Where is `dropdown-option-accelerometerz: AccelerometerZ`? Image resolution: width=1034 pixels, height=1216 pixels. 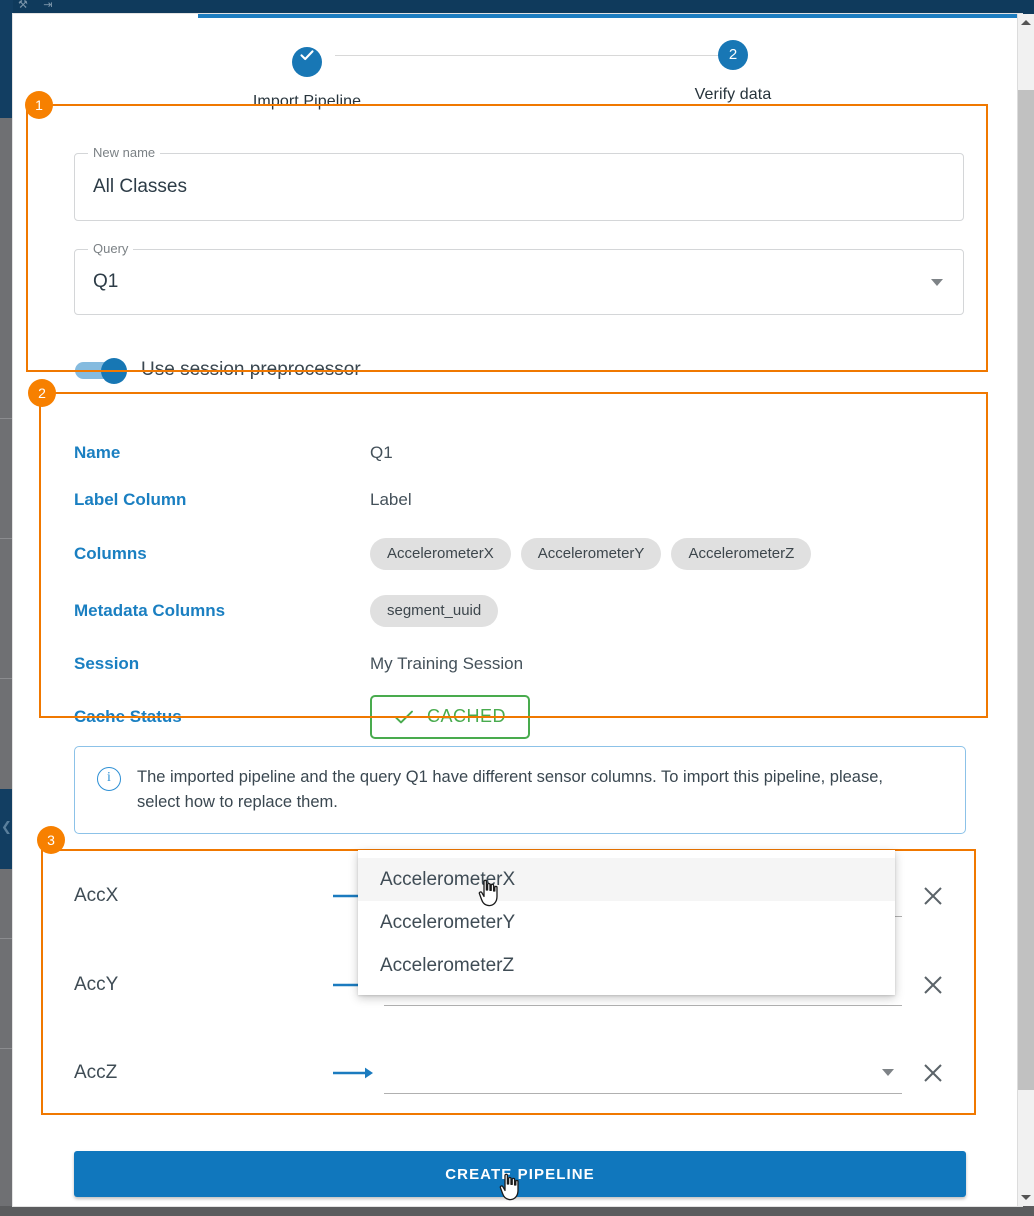
dropdown-option-accelerometerz: AccelerometerZ is located at coordinates (626, 965).